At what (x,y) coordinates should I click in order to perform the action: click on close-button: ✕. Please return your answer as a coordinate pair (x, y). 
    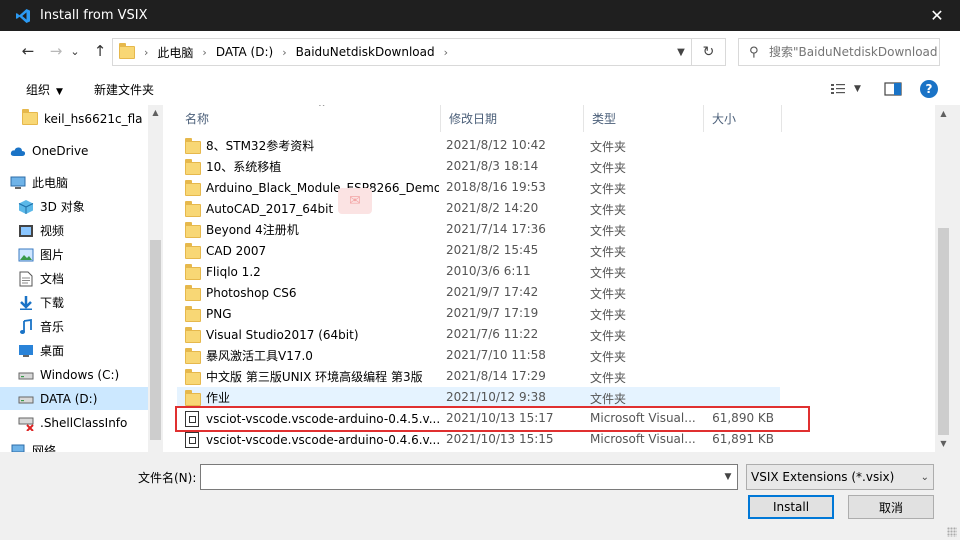
    Looking at the image, I should click on (937, 15).